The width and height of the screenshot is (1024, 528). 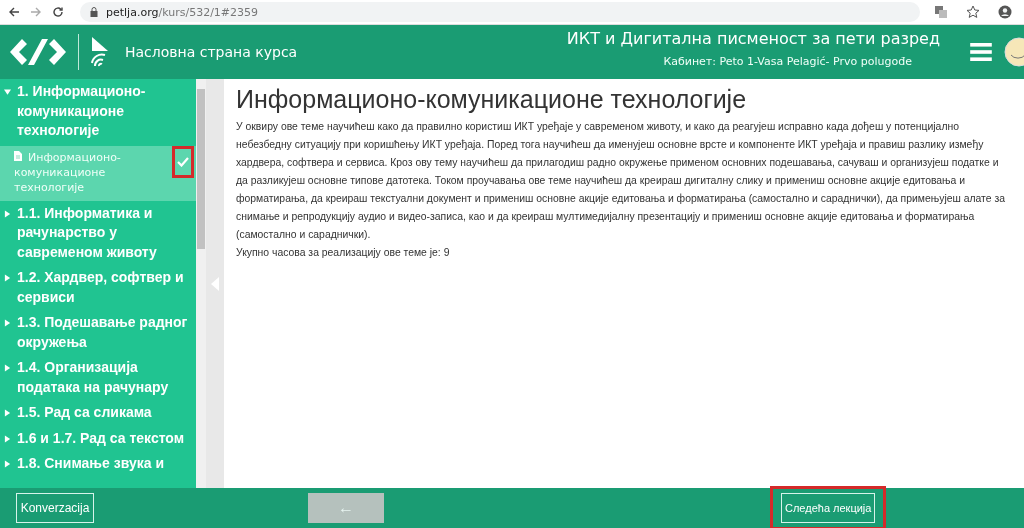 What do you see at coordinates (98, 413) in the screenshot?
I see `chapter-item: 1.5. Рад са сликама` at bounding box center [98, 413].